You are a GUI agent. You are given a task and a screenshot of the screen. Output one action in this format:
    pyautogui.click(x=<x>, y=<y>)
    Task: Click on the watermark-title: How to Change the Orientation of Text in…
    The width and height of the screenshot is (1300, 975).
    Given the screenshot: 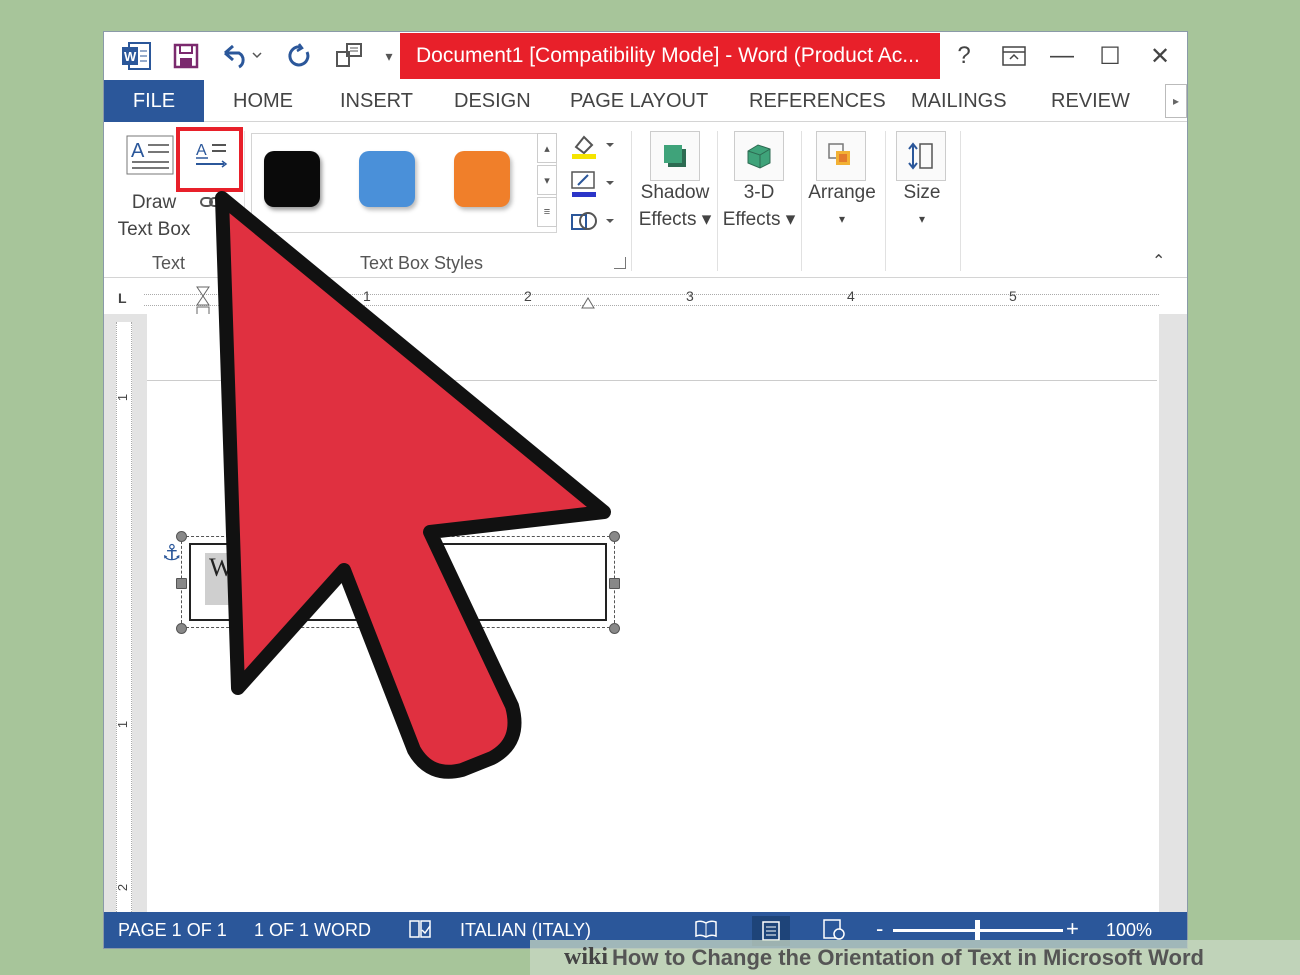 What is the action you would take?
    pyautogui.click(x=908, y=957)
    